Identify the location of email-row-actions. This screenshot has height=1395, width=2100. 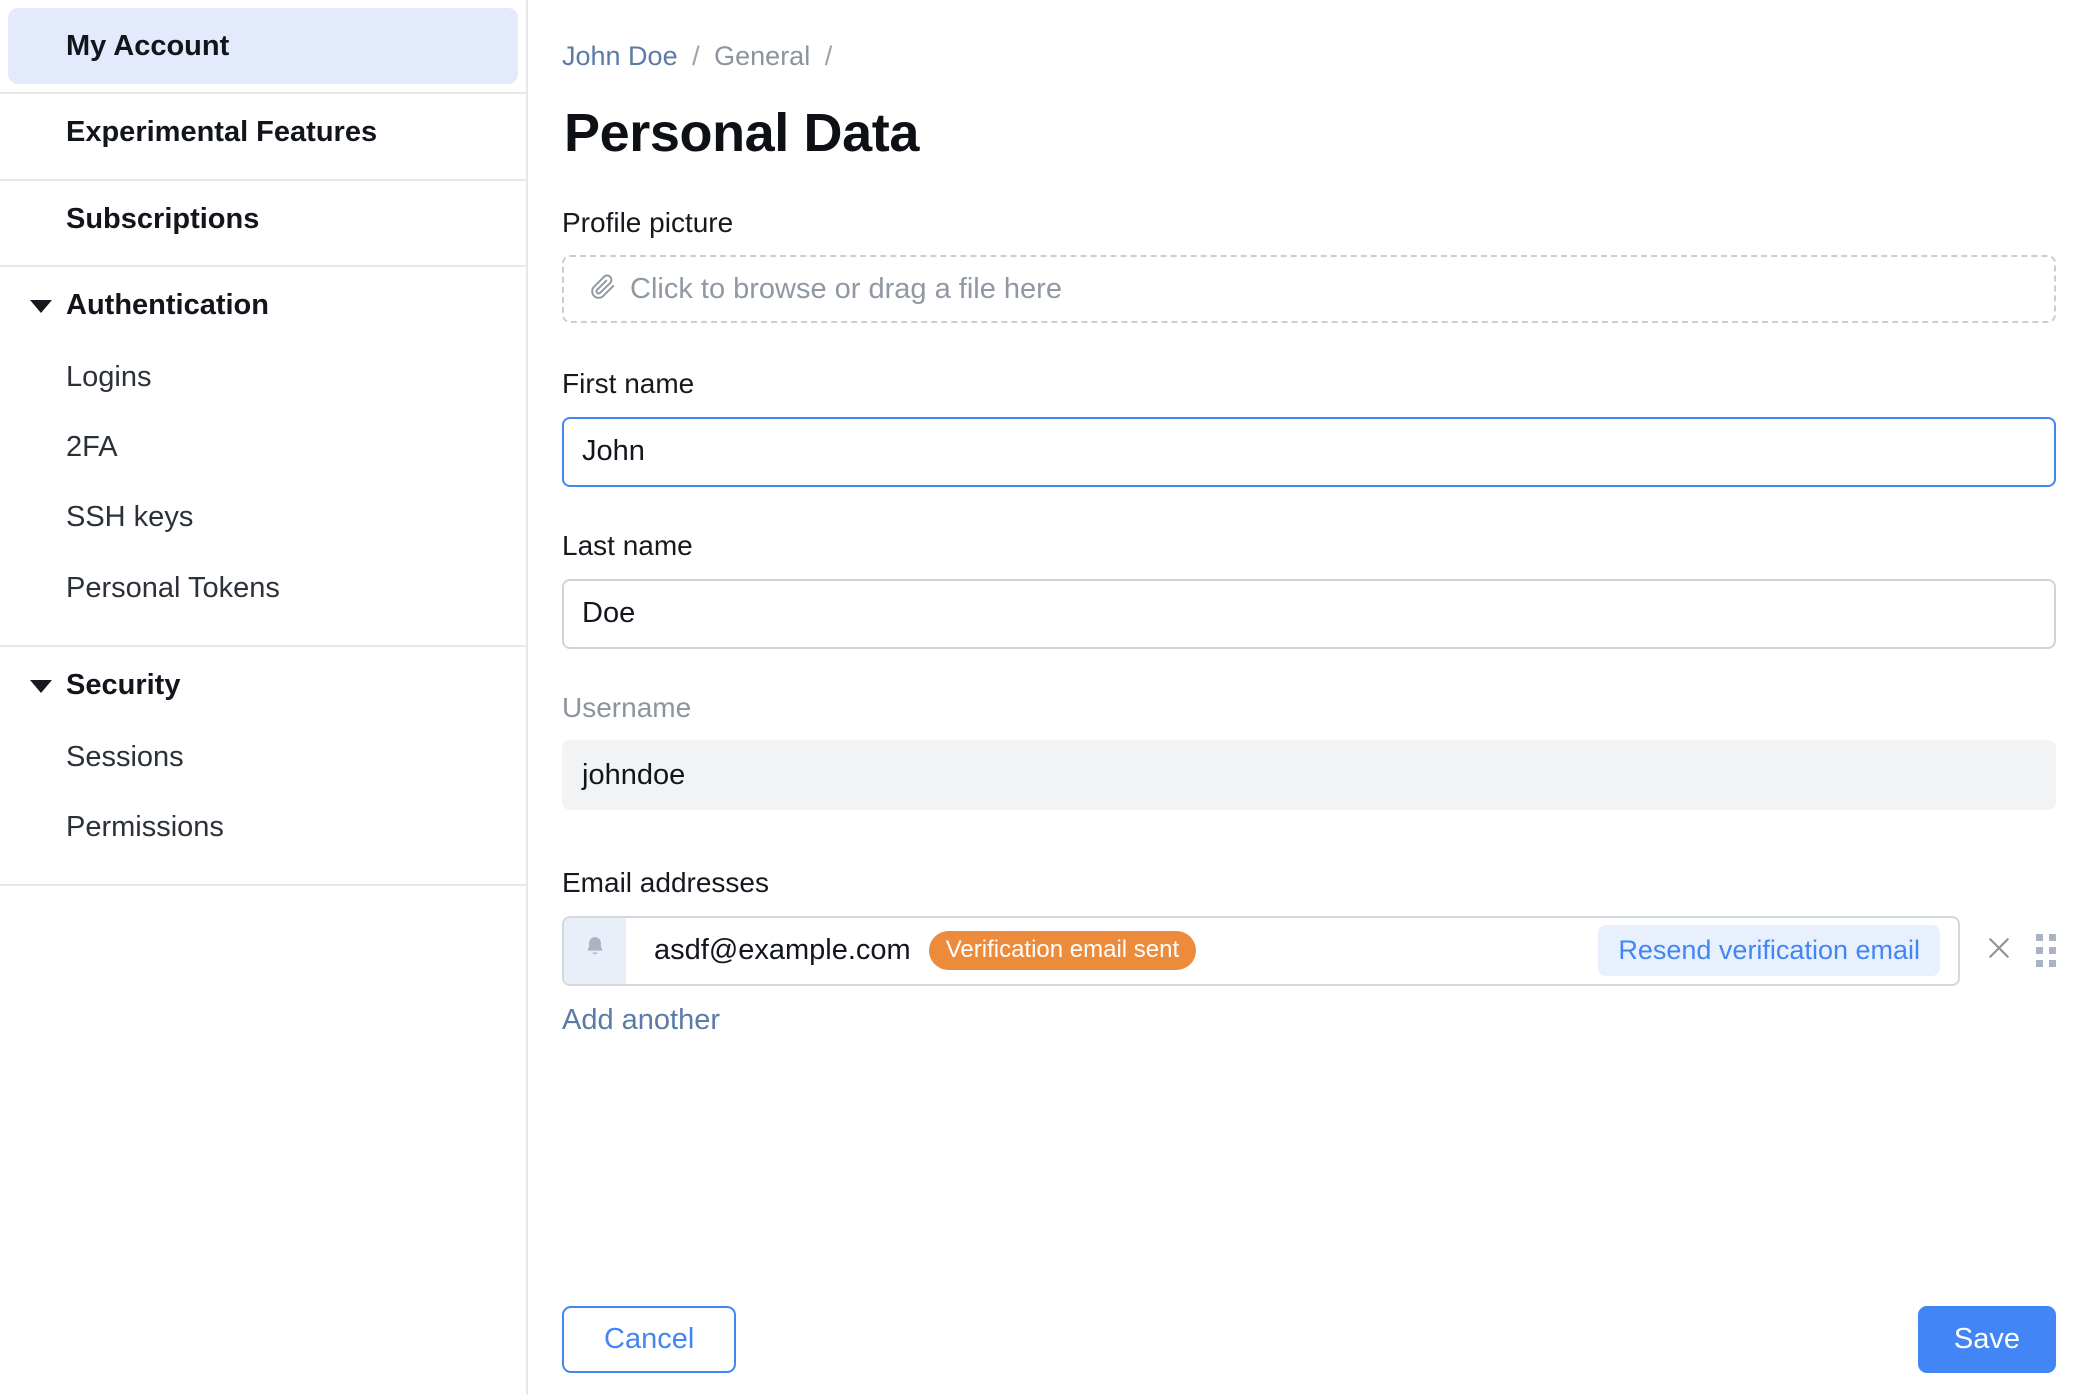
(2008, 950).